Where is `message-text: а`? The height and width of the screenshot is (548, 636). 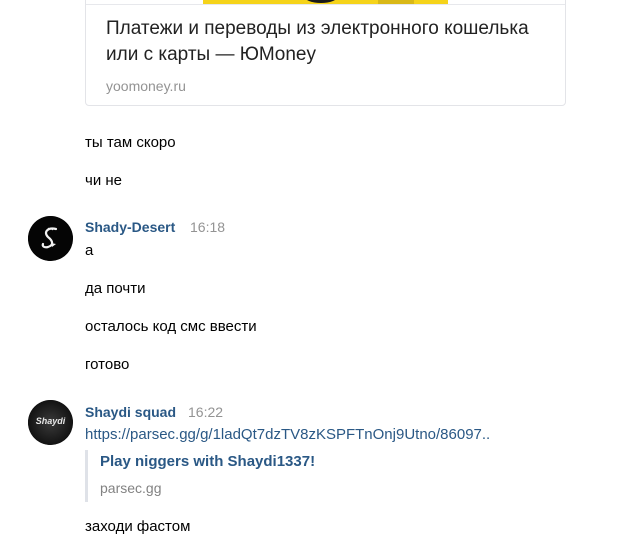
message-text: а is located at coordinates (89, 250).